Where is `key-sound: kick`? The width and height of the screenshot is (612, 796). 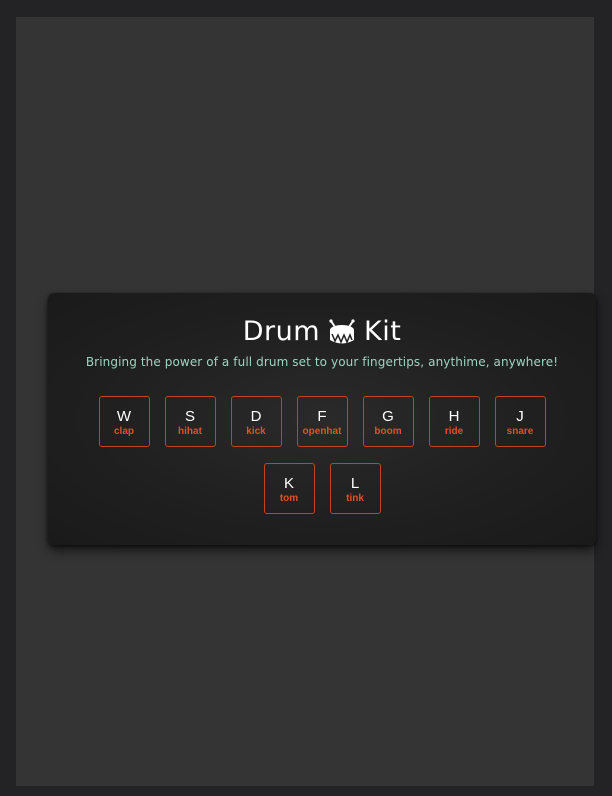
key-sound: kick is located at coordinates (256, 431).